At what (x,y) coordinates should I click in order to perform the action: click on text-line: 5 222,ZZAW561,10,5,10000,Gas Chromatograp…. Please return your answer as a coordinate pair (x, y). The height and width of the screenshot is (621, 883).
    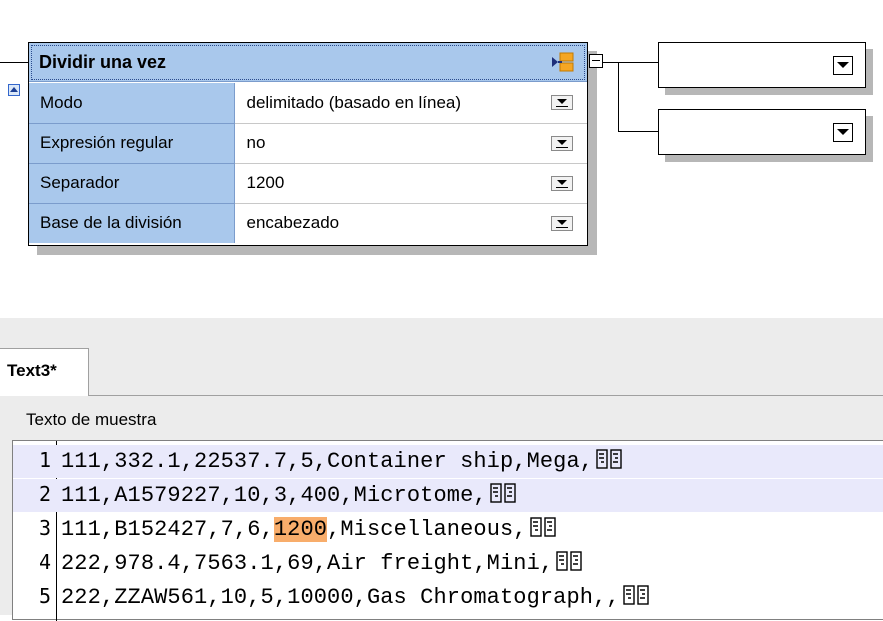
    Looking at the image, I should click on (448, 597).